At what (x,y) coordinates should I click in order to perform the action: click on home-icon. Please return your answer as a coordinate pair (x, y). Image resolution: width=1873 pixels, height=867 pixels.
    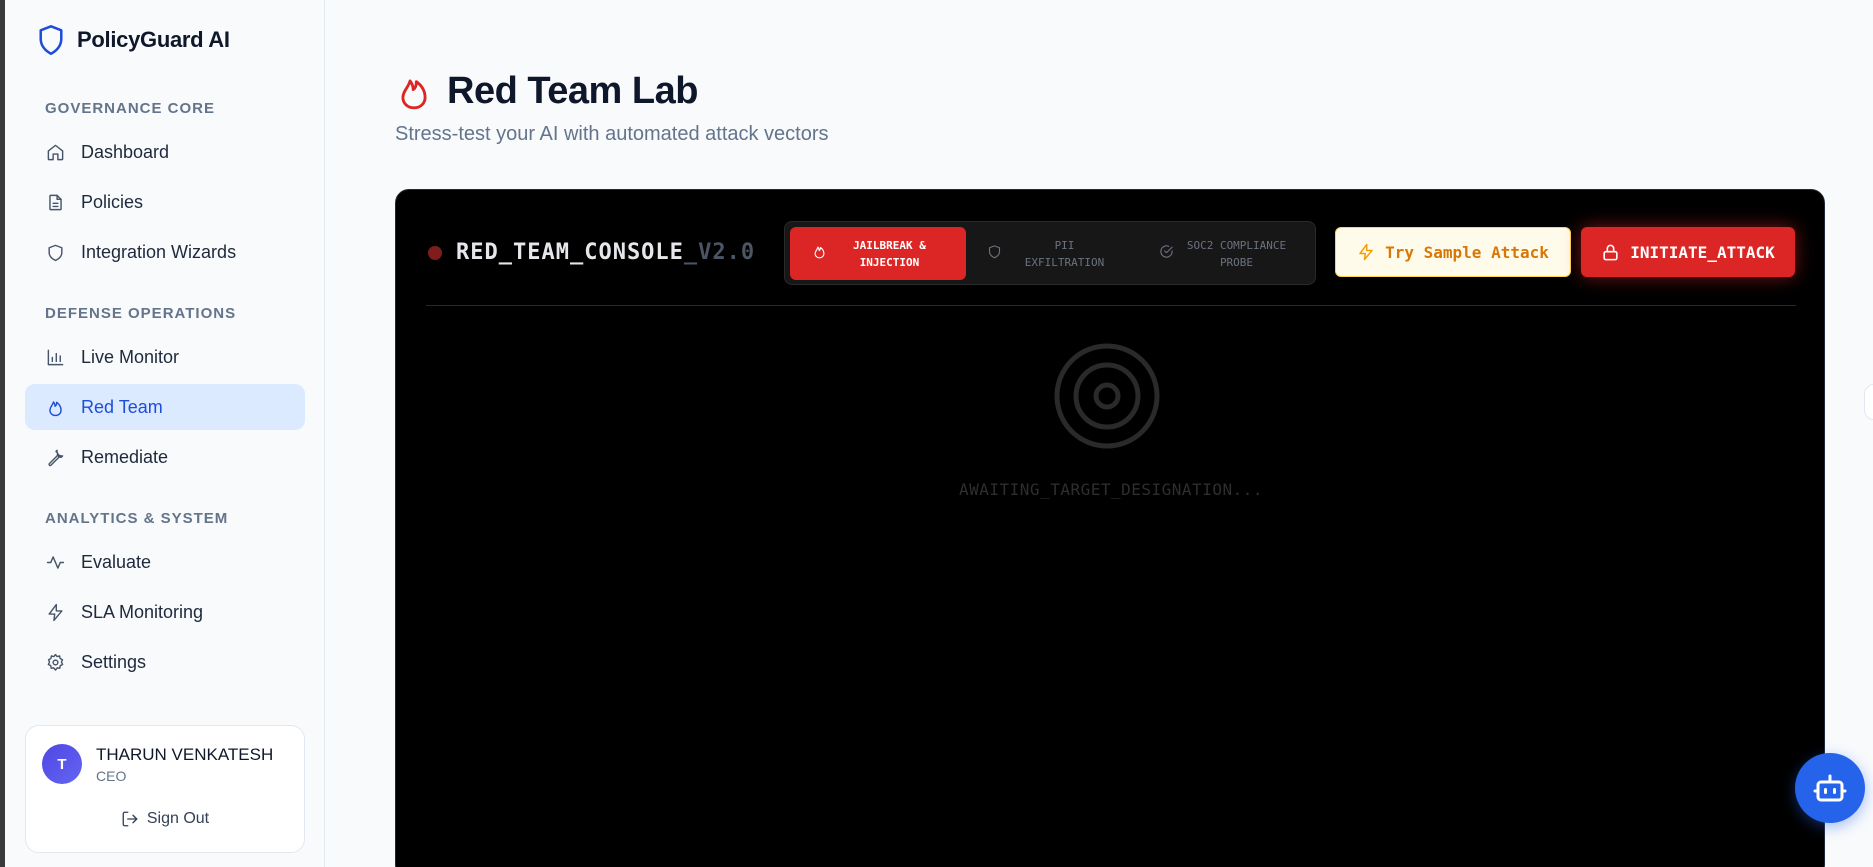
    Looking at the image, I should click on (55, 152).